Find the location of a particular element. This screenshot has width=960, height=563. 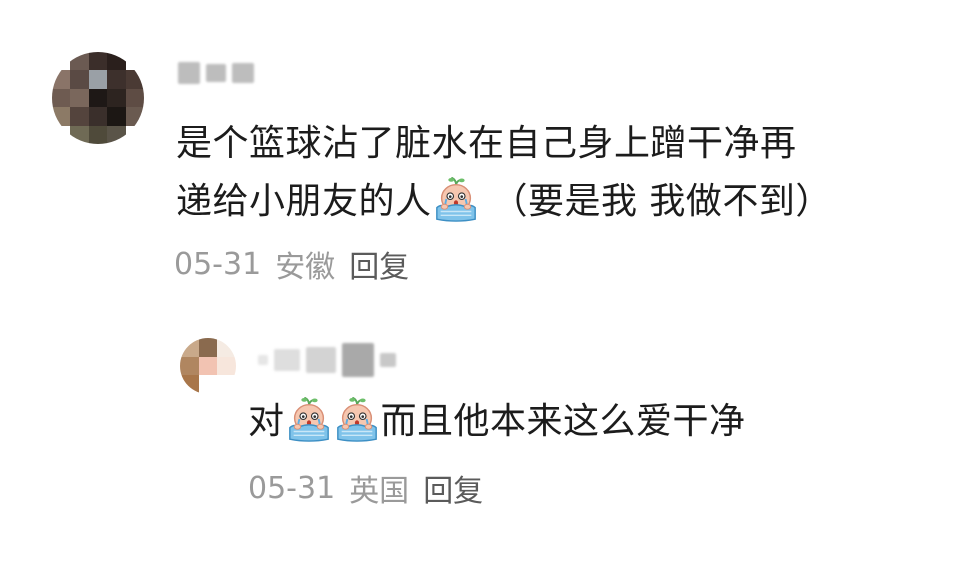

reply-location: 英国 is located at coordinates (379, 491).